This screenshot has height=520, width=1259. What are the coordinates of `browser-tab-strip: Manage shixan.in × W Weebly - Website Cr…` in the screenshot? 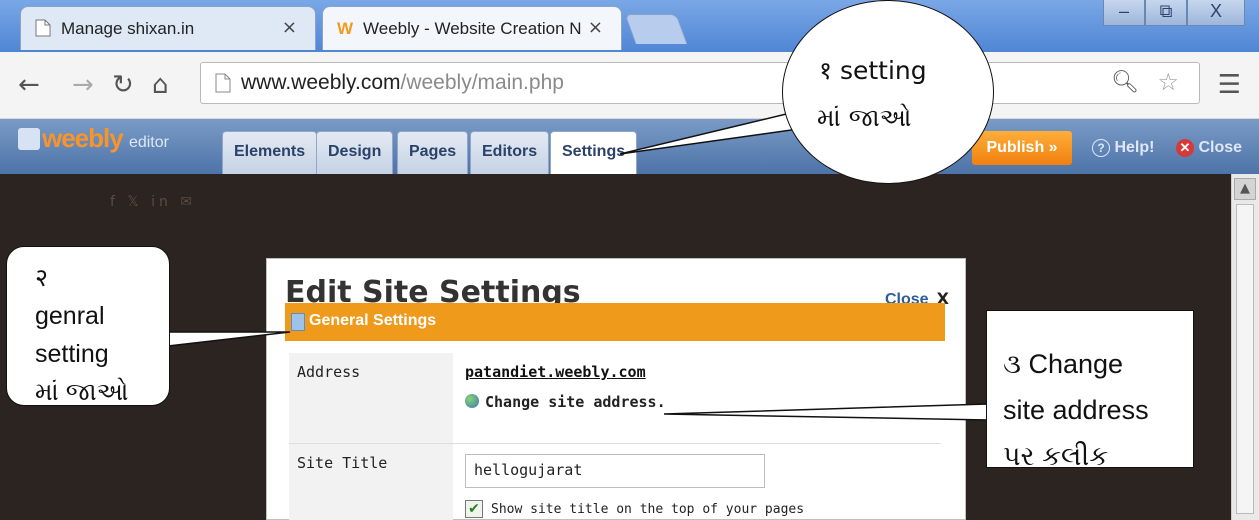 It's located at (629, 26).